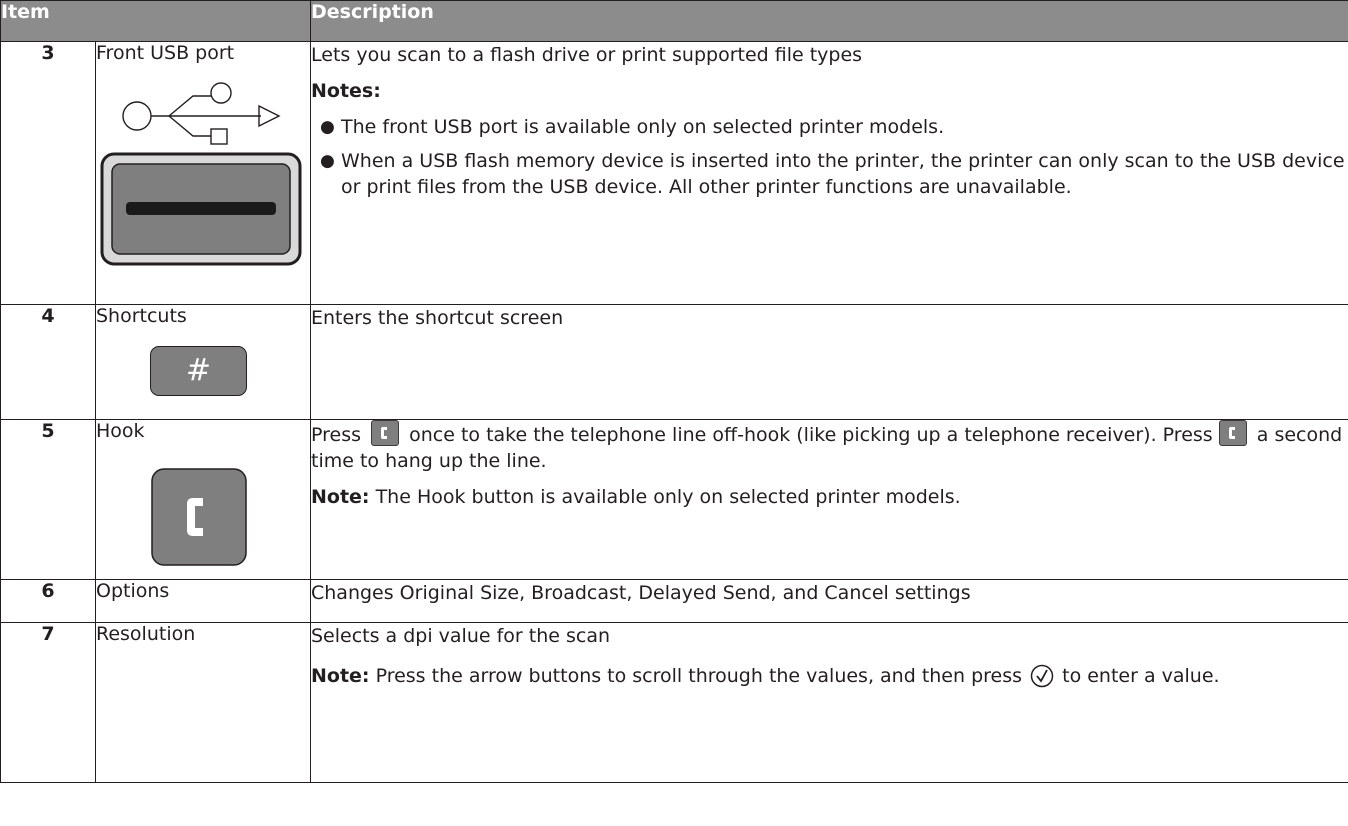 This screenshot has width=1348, height=826. I want to click on item-number: 7, so click(48, 702).